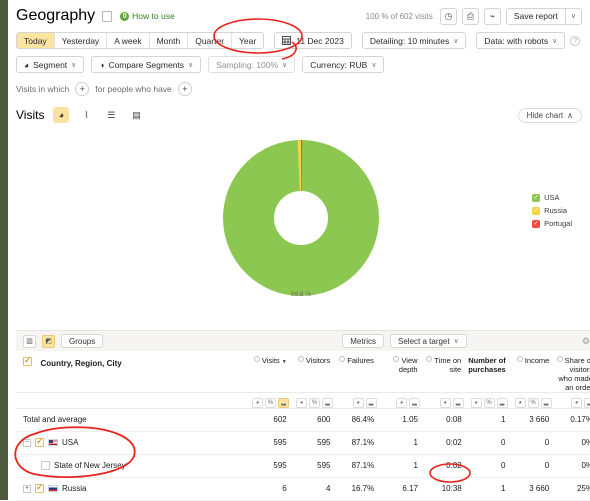 The image size is (590, 501). Describe the element at coordinates (169, 40) in the screenshot. I see `period-tab-month: Month` at that location.